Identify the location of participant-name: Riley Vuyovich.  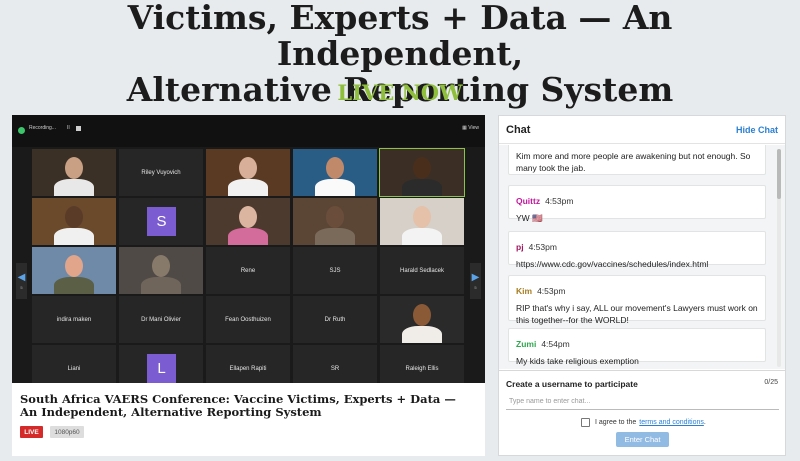
(161, 172).